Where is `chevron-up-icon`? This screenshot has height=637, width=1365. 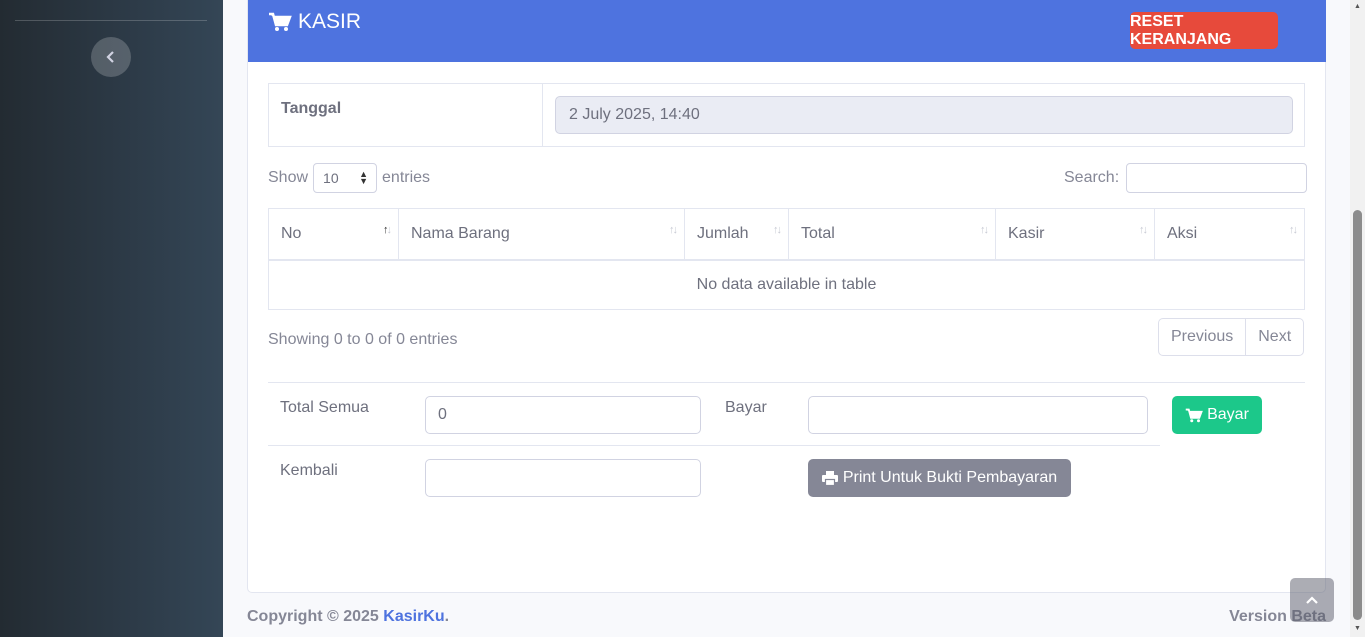
chevron-up-icon is located at coordinates (1312, 600).